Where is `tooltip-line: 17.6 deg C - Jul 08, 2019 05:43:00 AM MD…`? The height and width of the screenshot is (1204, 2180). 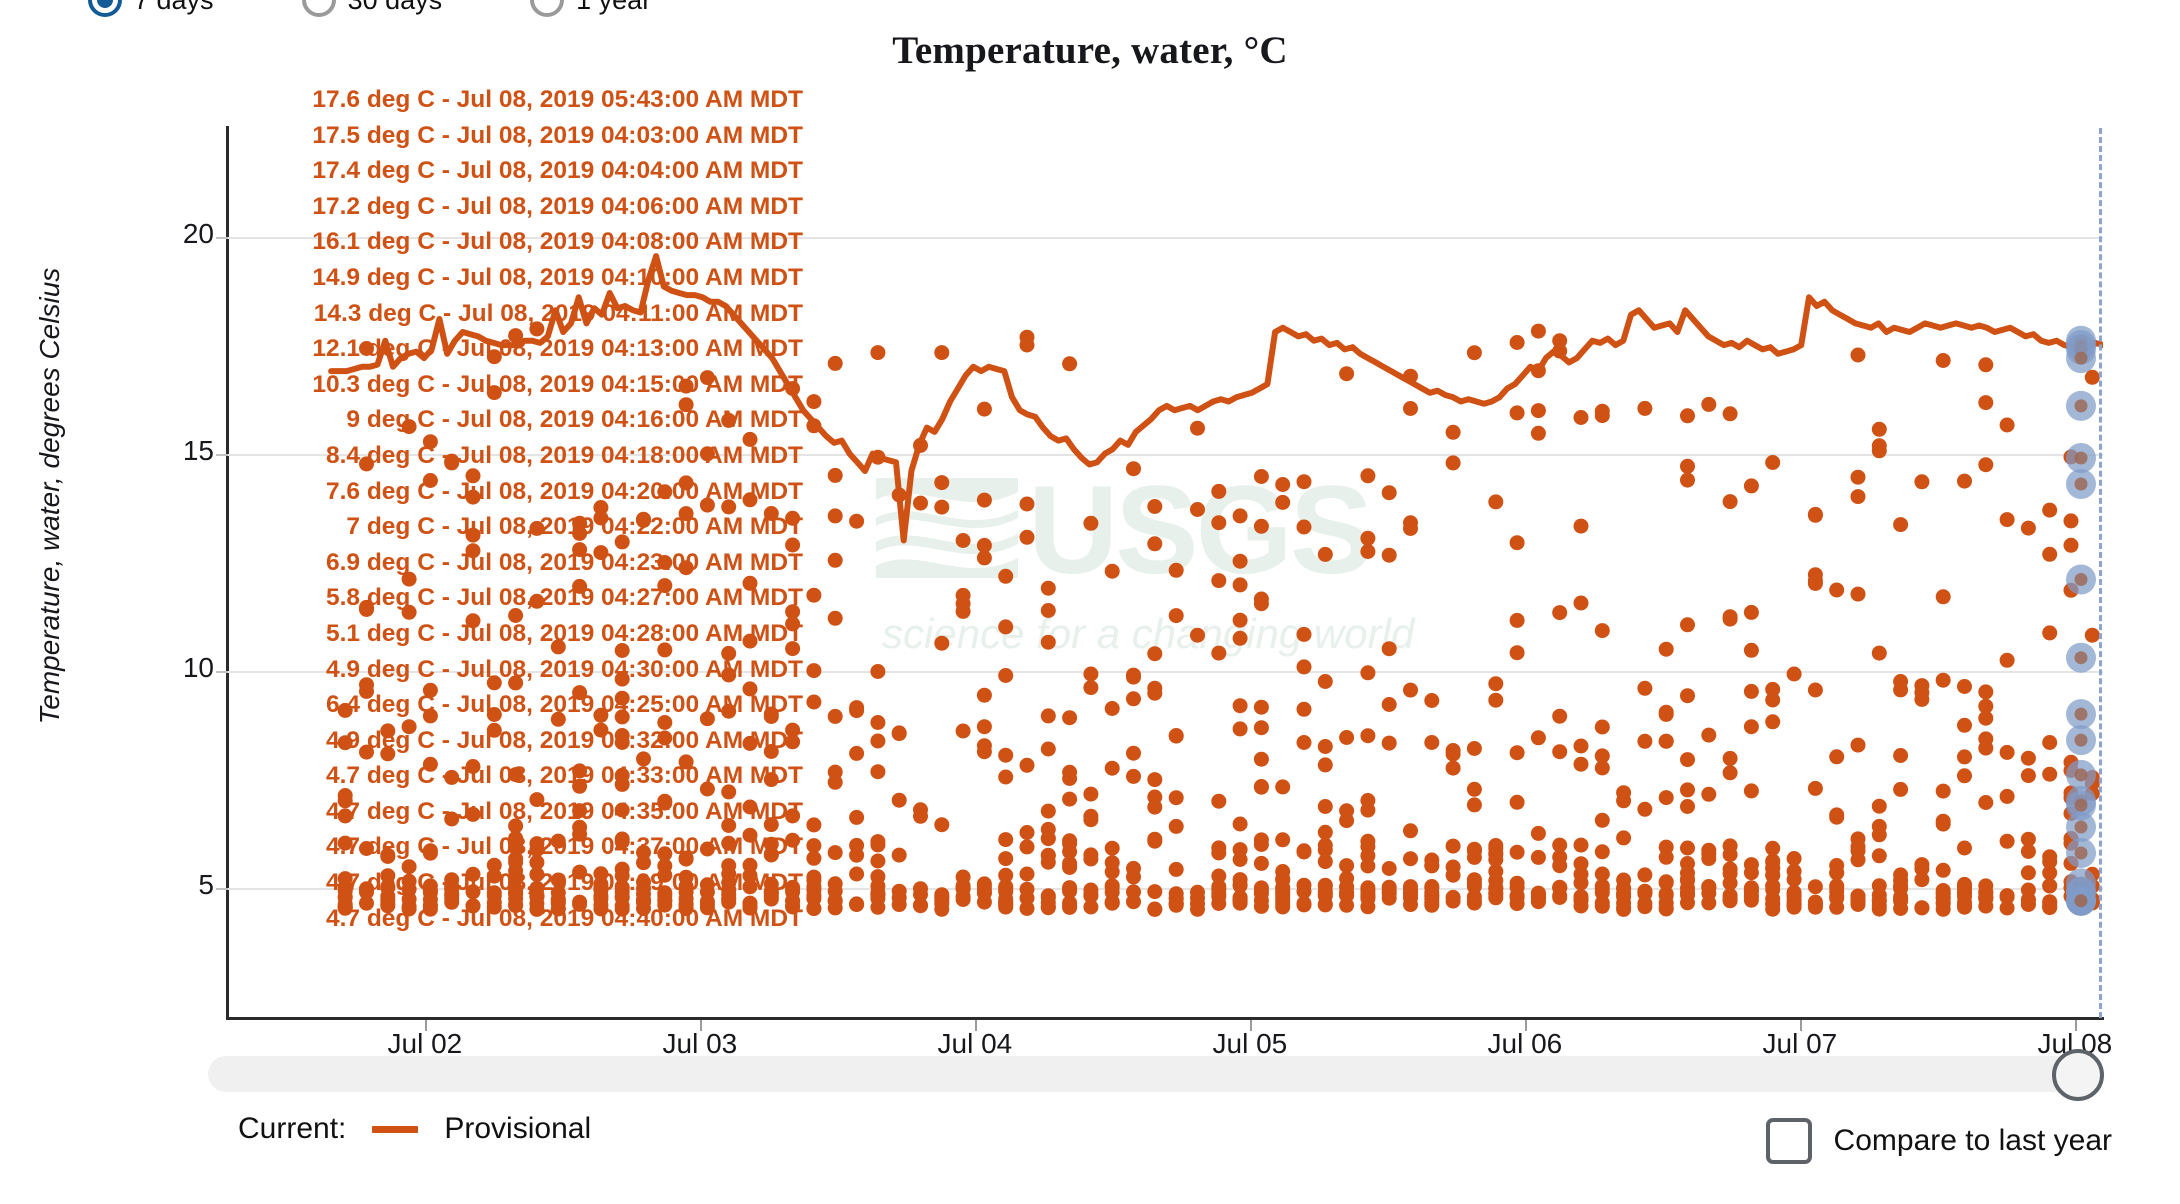
tooltip-line: 17.6 deg C - Jul 08, 2019 05:43:00 AM MD… is located at coordinates (557, 99).